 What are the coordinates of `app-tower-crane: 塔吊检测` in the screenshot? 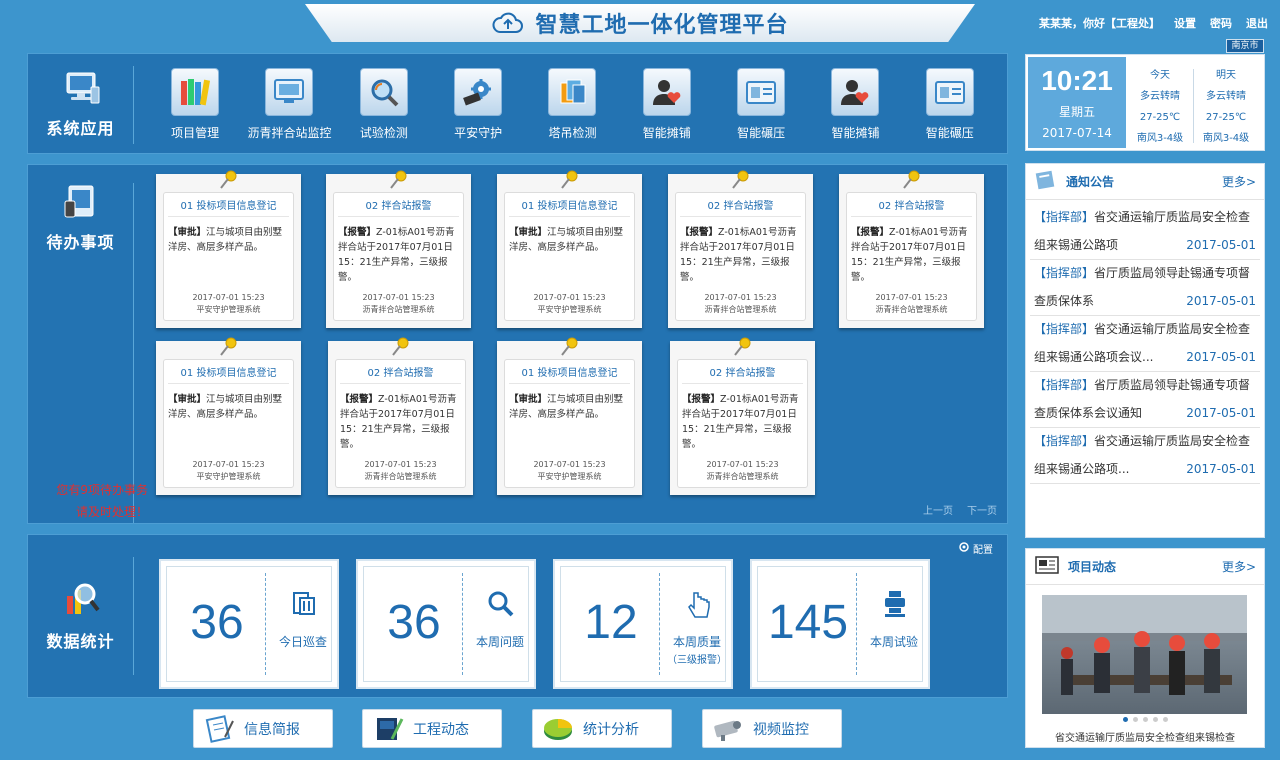 It's located at (572, 104).